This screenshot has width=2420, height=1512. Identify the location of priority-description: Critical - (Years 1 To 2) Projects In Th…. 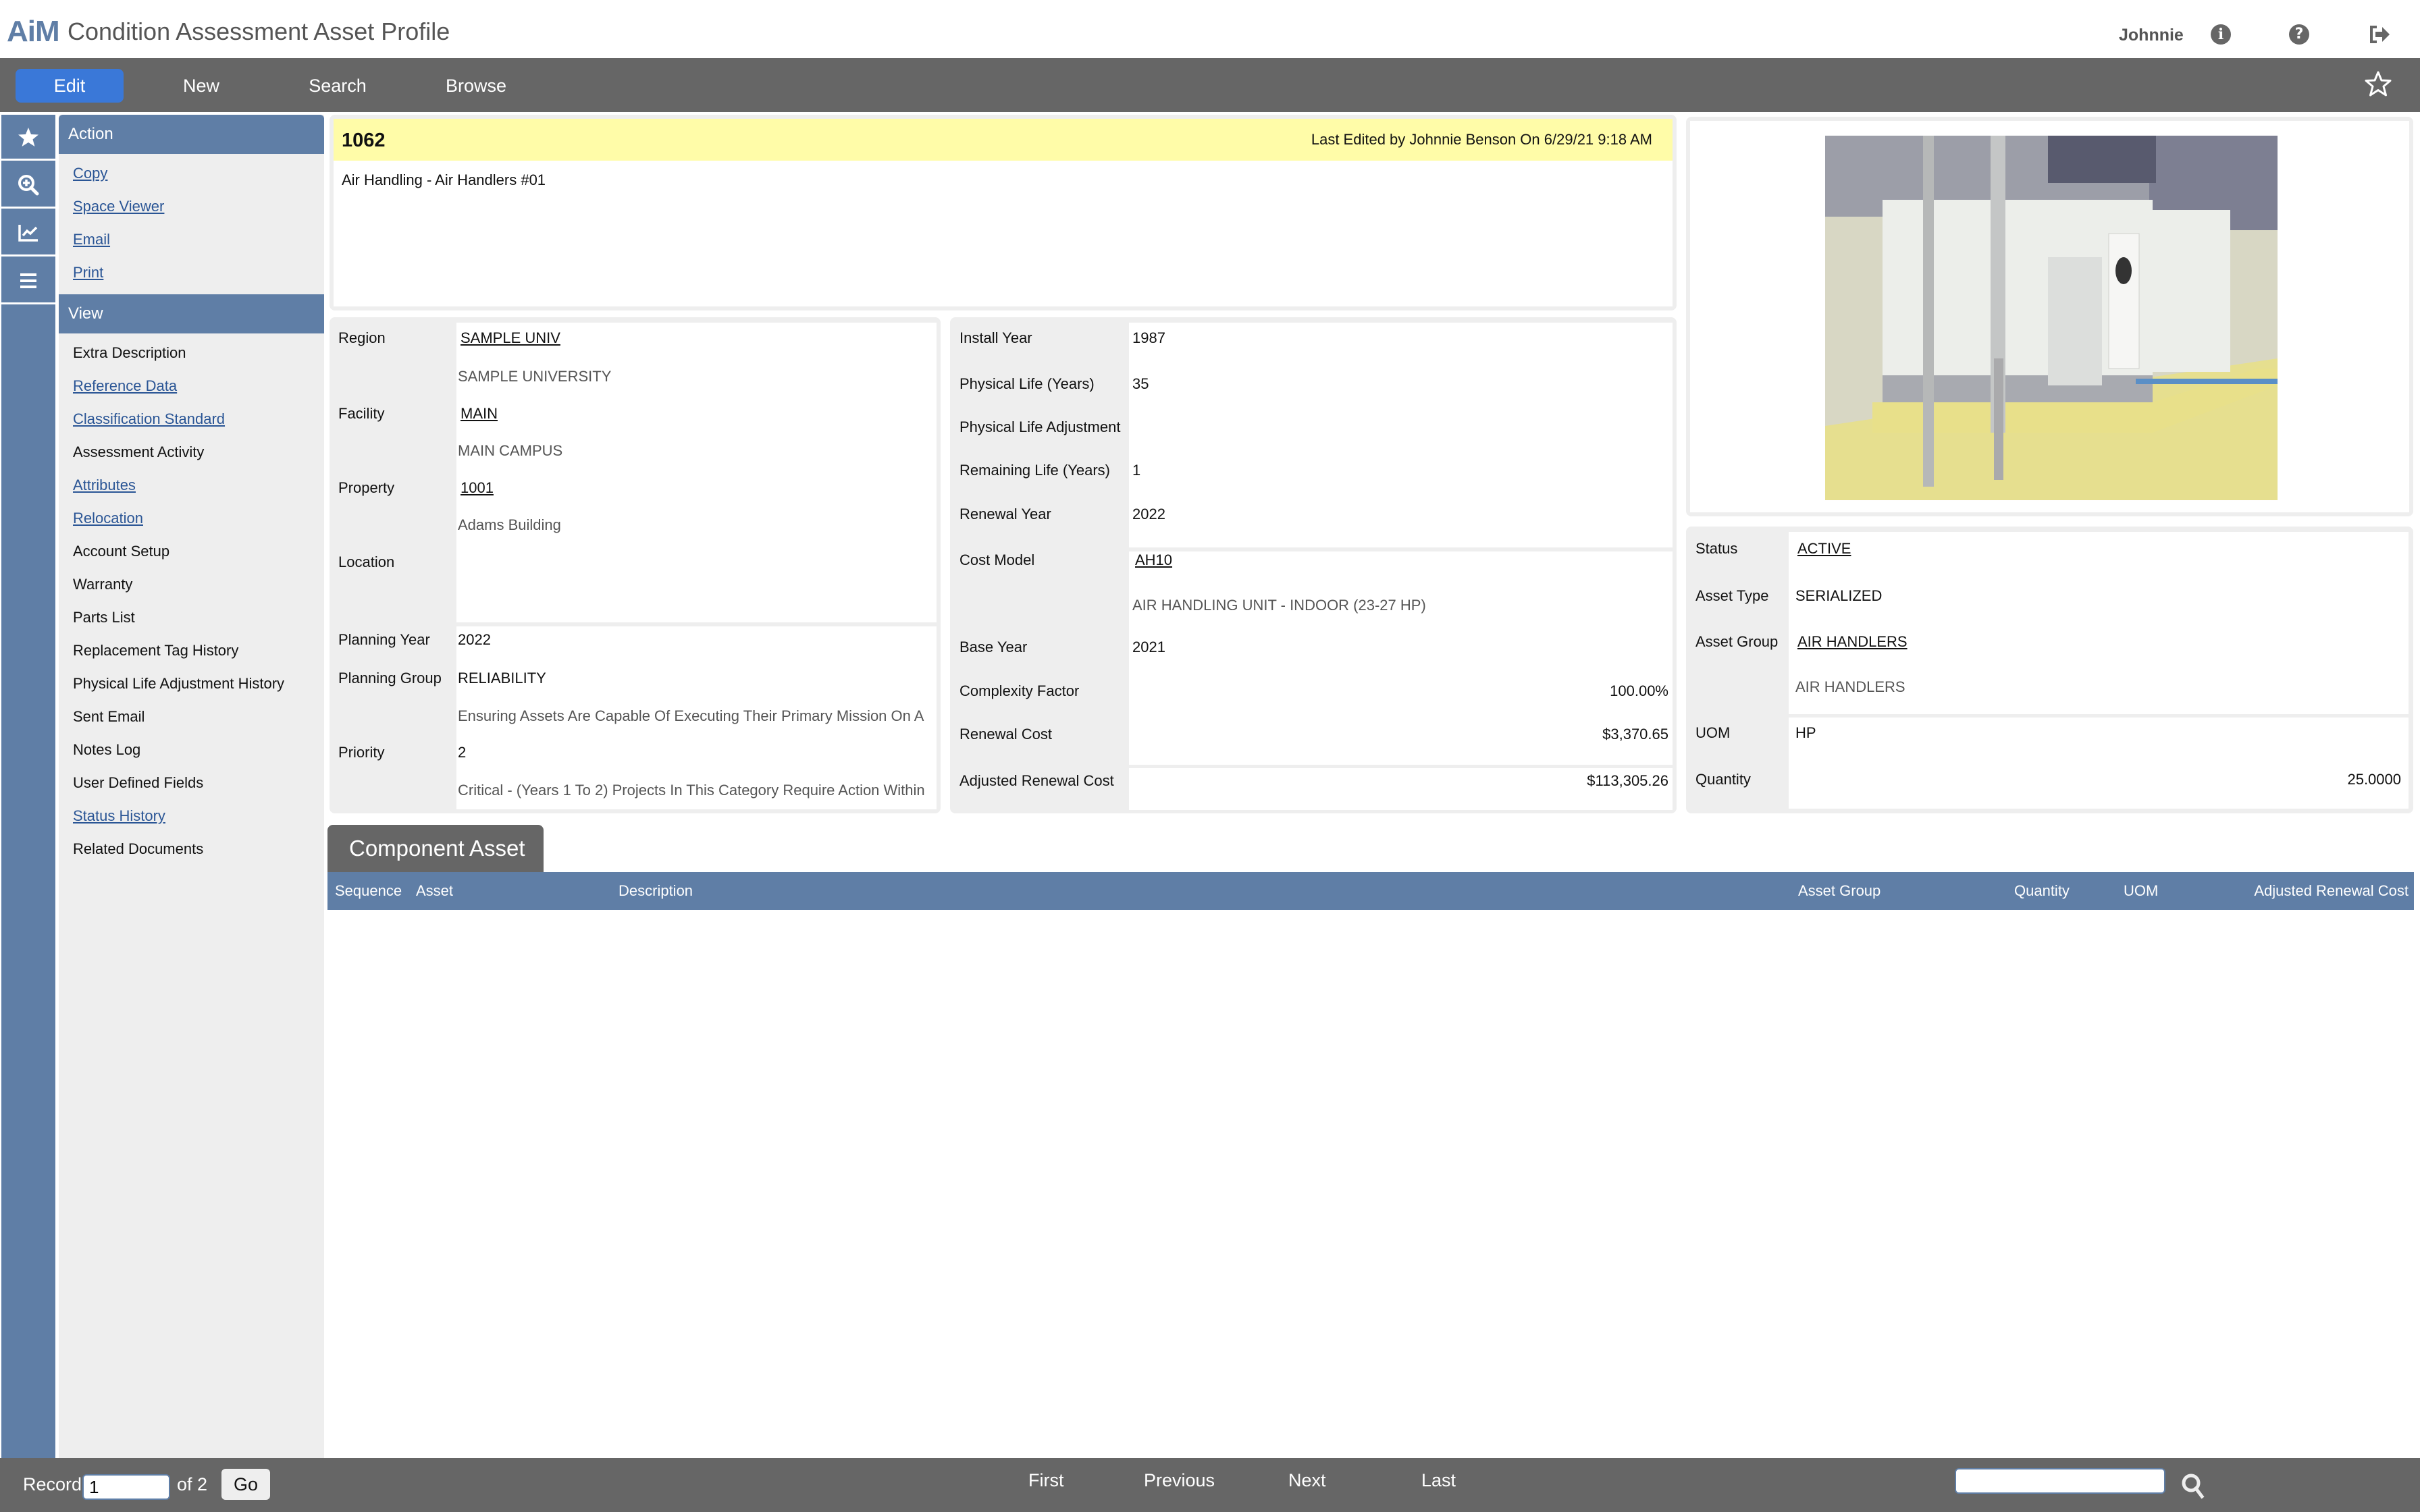
(691, 790).